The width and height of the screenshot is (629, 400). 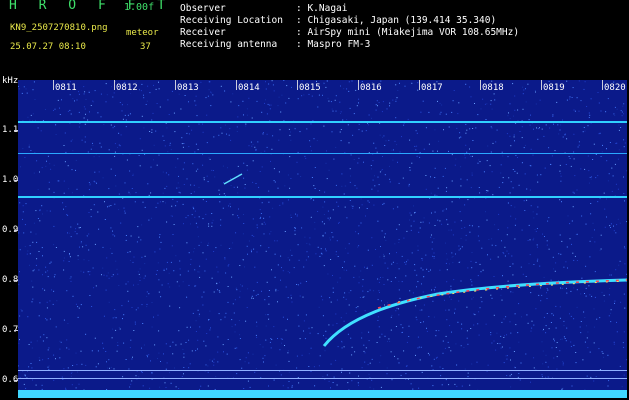 What do you see at coordinates (474, 312) in the screenshot?
I see `meteor-trace` at bounding box center [474, 312].